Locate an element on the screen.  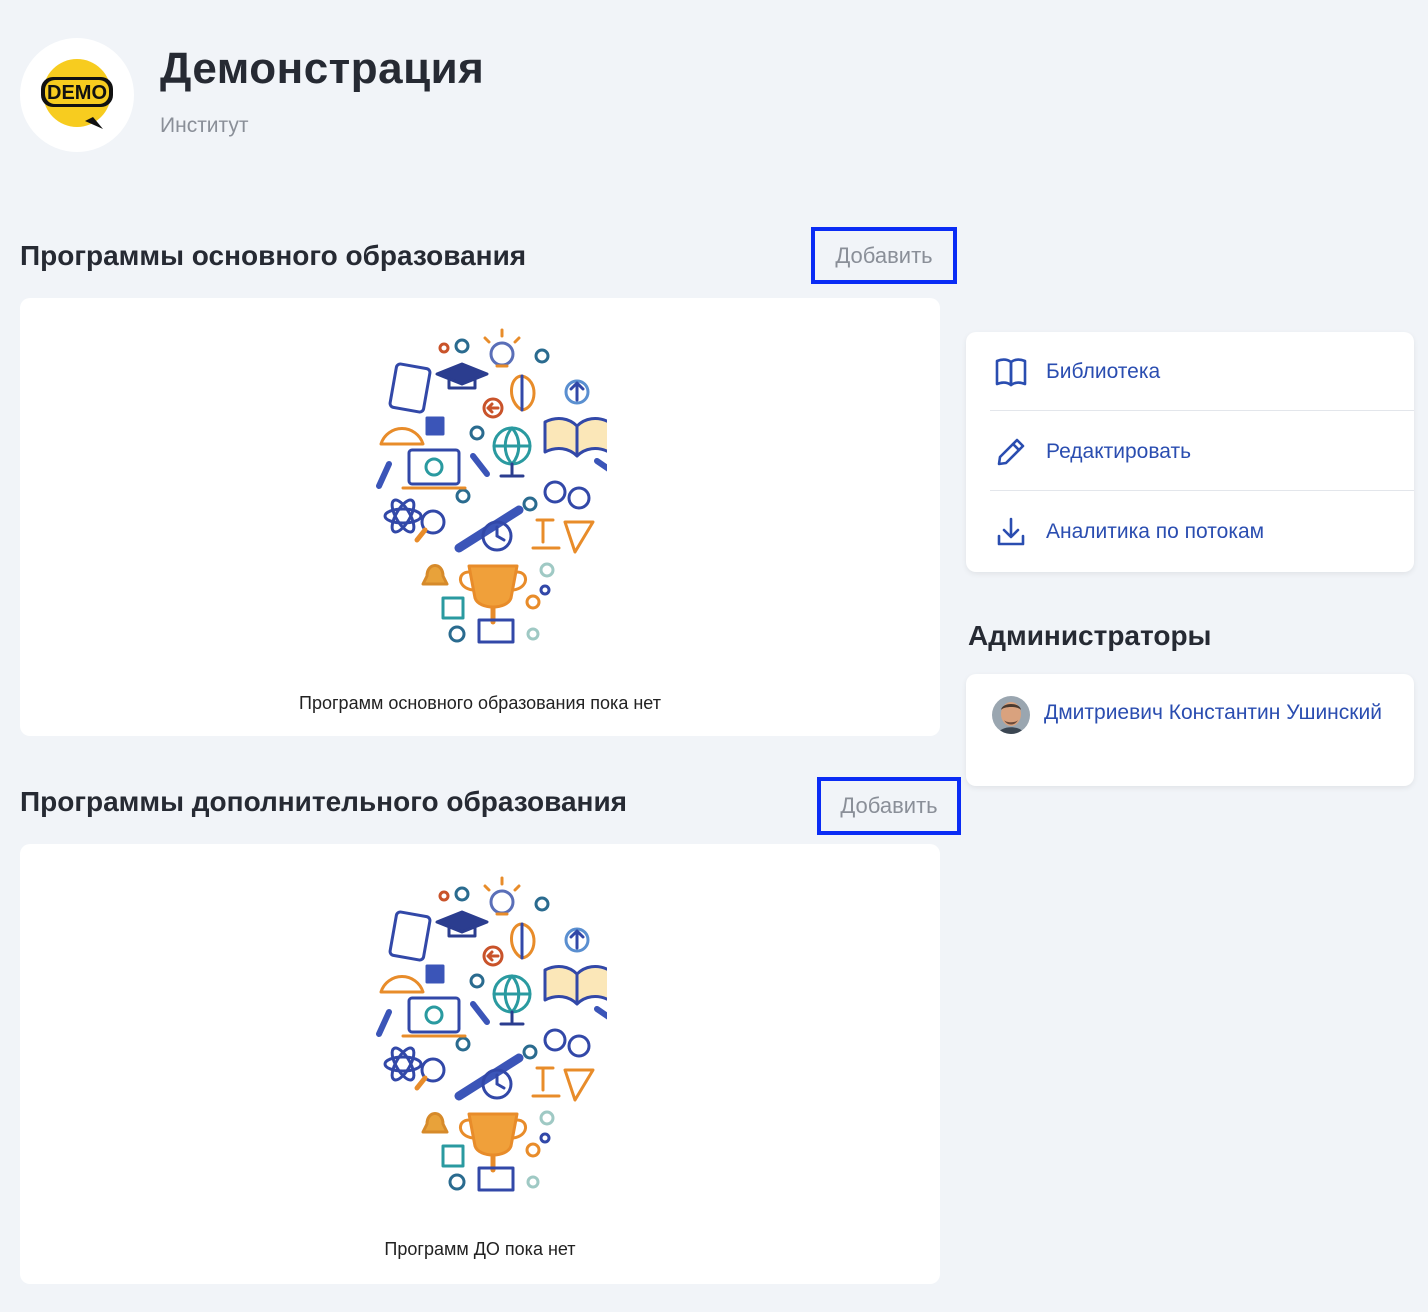
demo-logo-icon: DEMO is located at coordinates (77, 94).